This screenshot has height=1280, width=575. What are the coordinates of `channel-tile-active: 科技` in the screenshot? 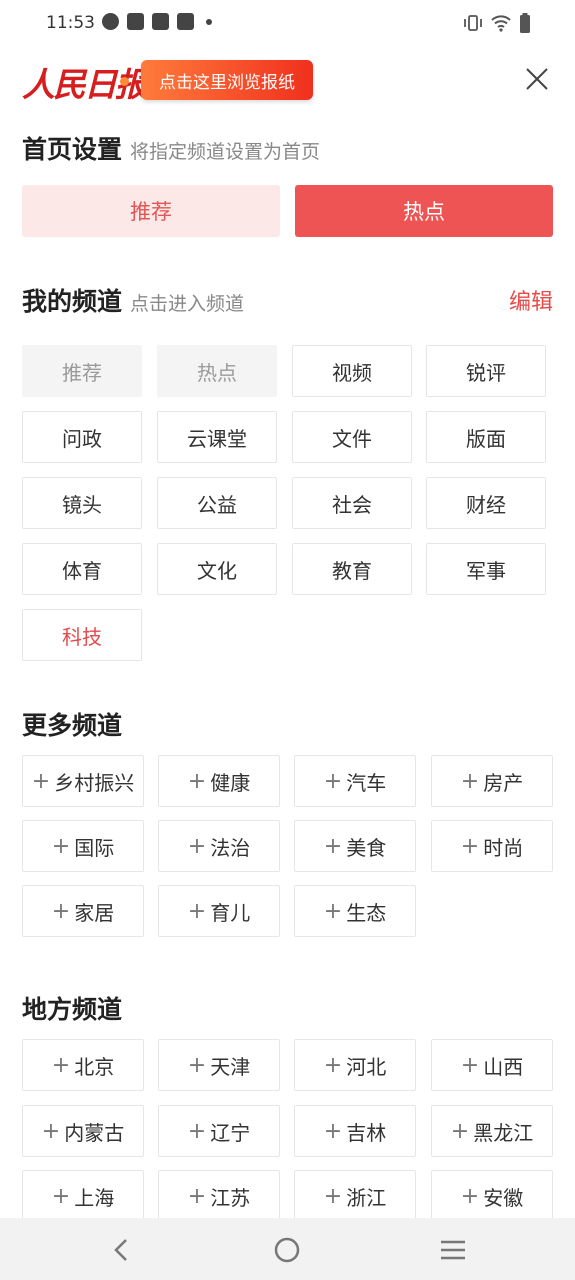 It's located at (82, 635).